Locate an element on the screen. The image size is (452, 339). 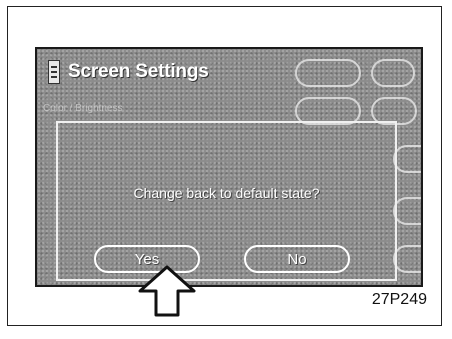
figure-code: 27P249 is located at coordinates (399, 299).